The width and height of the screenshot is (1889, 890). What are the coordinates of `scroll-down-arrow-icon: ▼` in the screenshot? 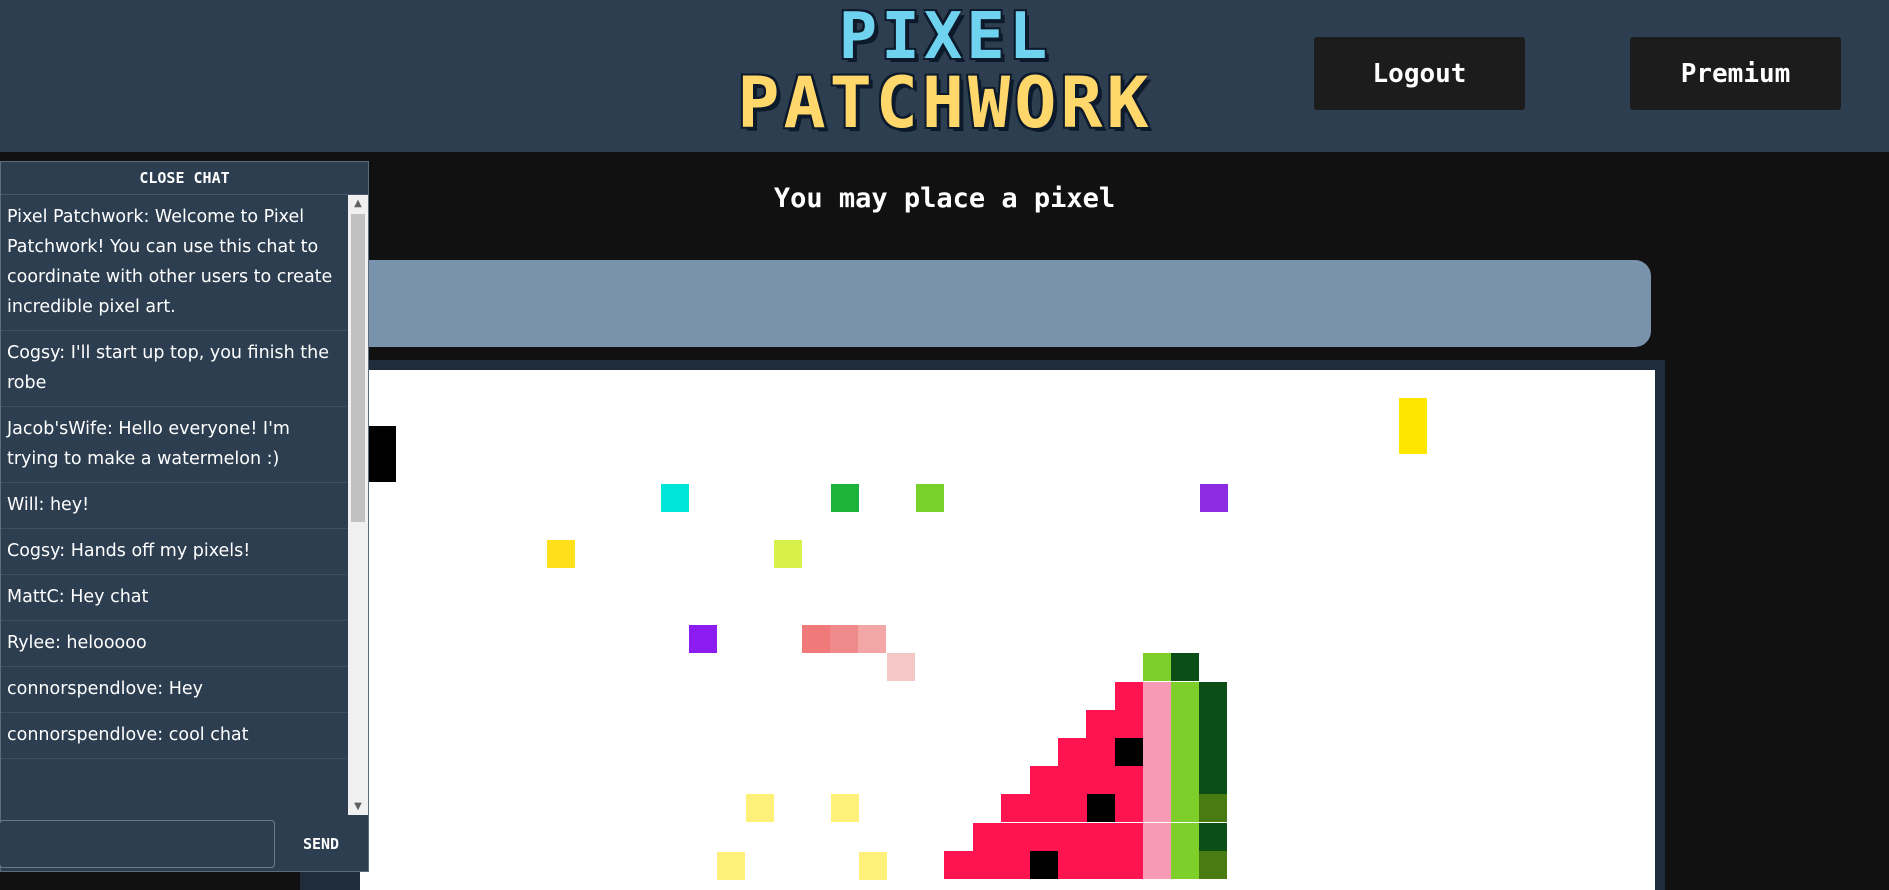 It's located at (358, 806).